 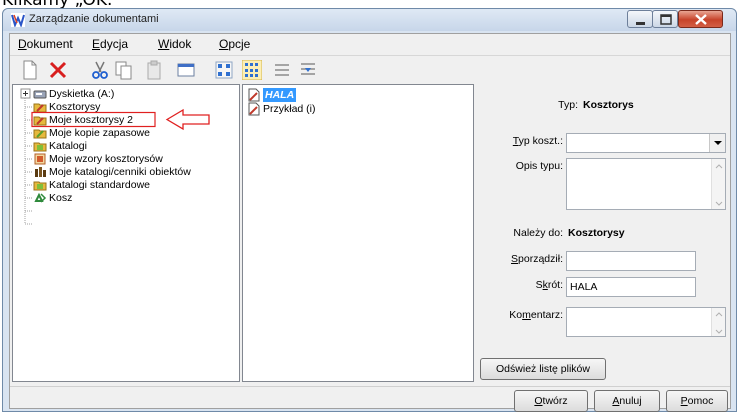 I want to click on preview-icon, so click(x=186, y=70).